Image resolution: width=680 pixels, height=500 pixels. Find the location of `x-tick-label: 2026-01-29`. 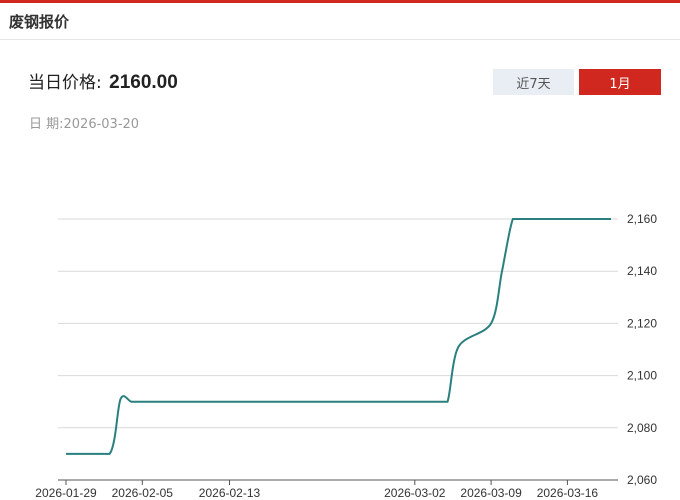

x-tick-label: 2026-01-29 is located at coordinates (66, 493).